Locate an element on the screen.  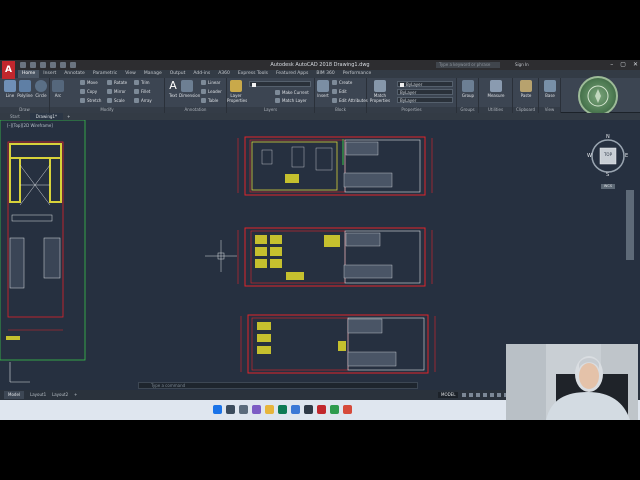
tab-start: Start is located at coordinates (15, 116).